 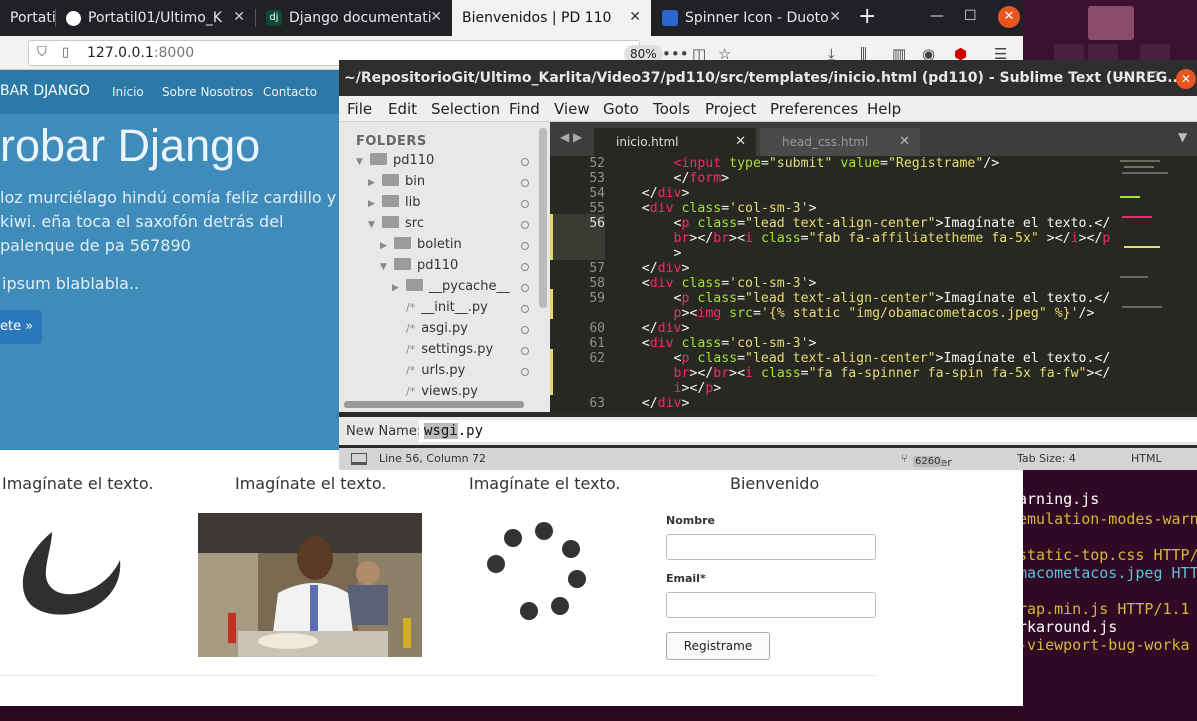 What do you see at coordinates (437, 328) in the screenshot?
I see `tree-file: /* asgi.py` at bounding box center [437, 328].